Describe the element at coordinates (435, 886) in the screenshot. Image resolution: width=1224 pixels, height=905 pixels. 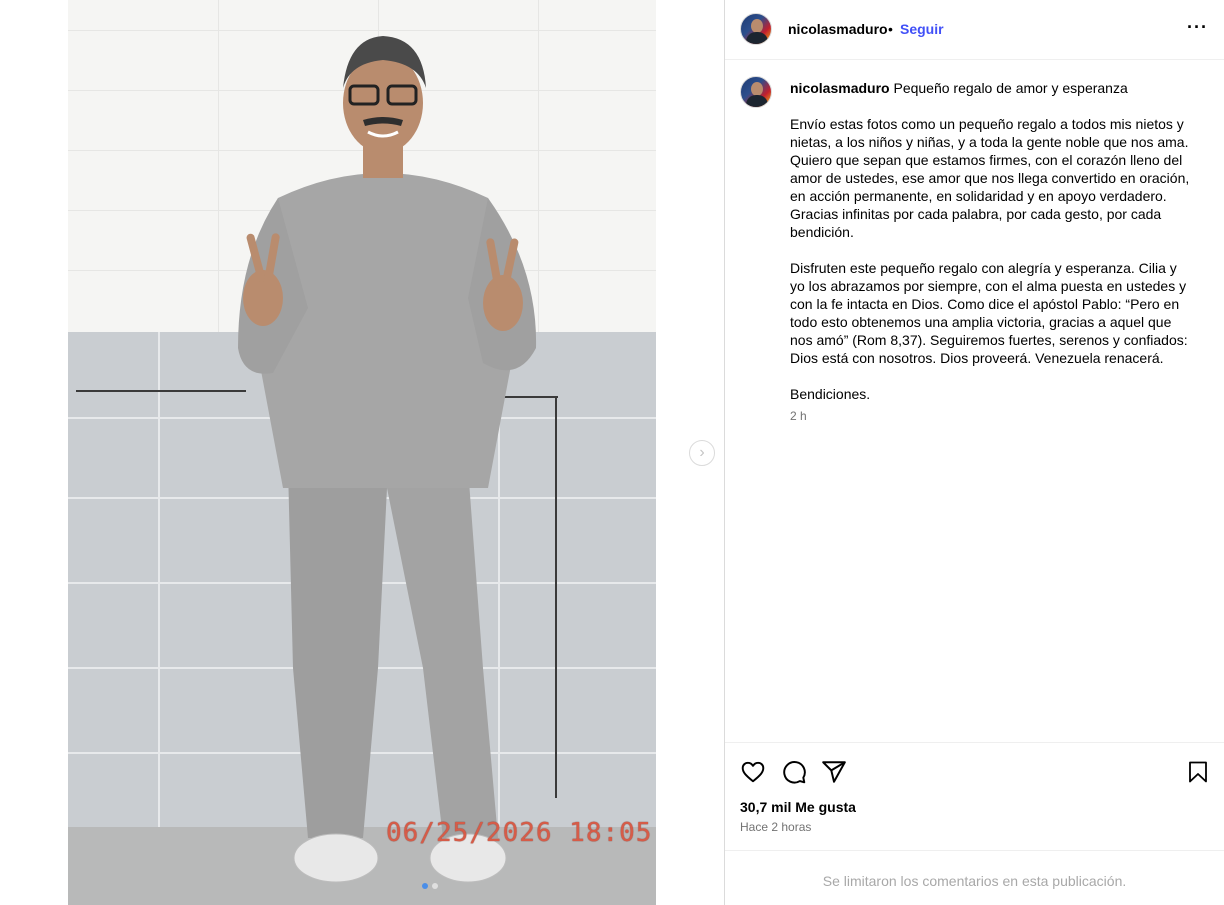
I see `carousel-dot` at that location.